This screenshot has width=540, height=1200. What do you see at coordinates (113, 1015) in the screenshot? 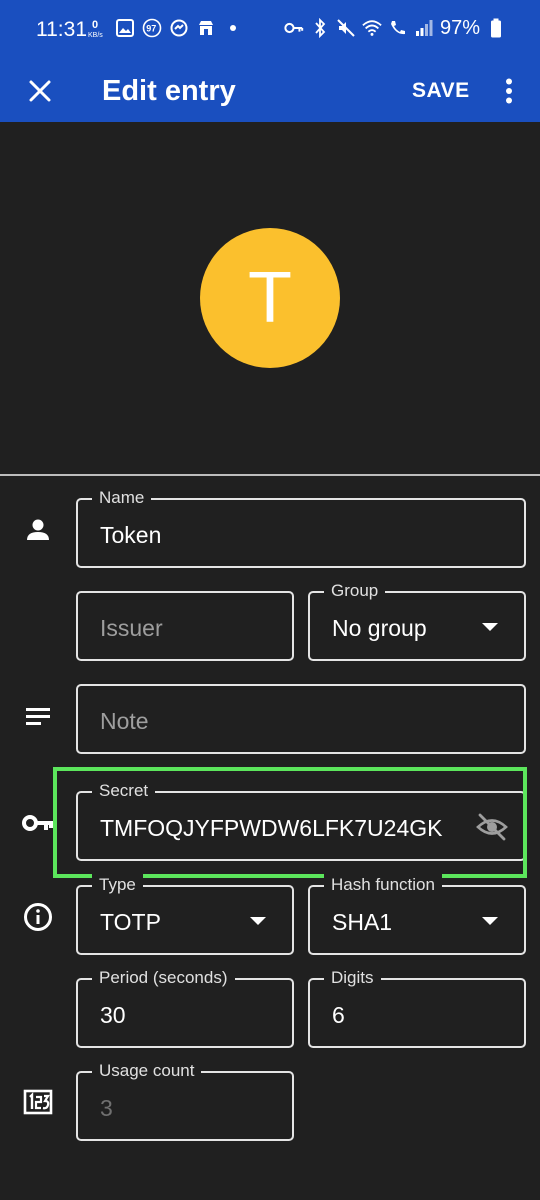
I see `period-value: 30` at bounding box center [113, 1015].